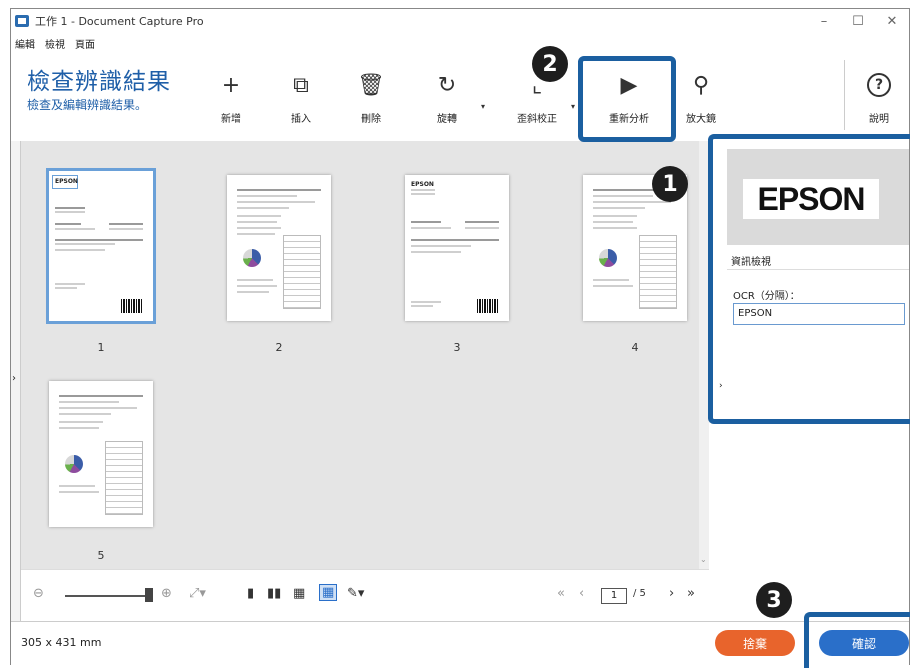  I want to click on help-icon: ?, so click(879, 85).